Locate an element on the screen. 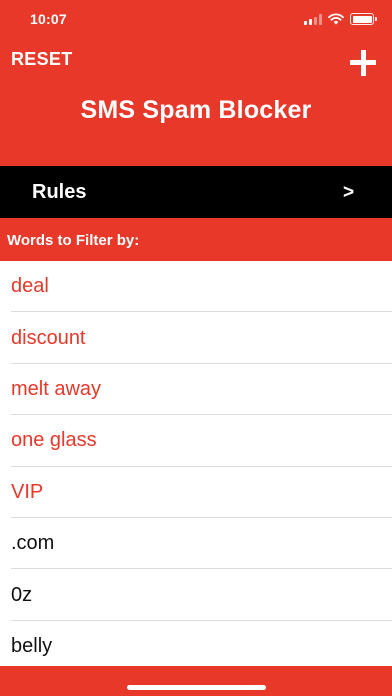  wifi-icon is located at coordinates (336, 19).